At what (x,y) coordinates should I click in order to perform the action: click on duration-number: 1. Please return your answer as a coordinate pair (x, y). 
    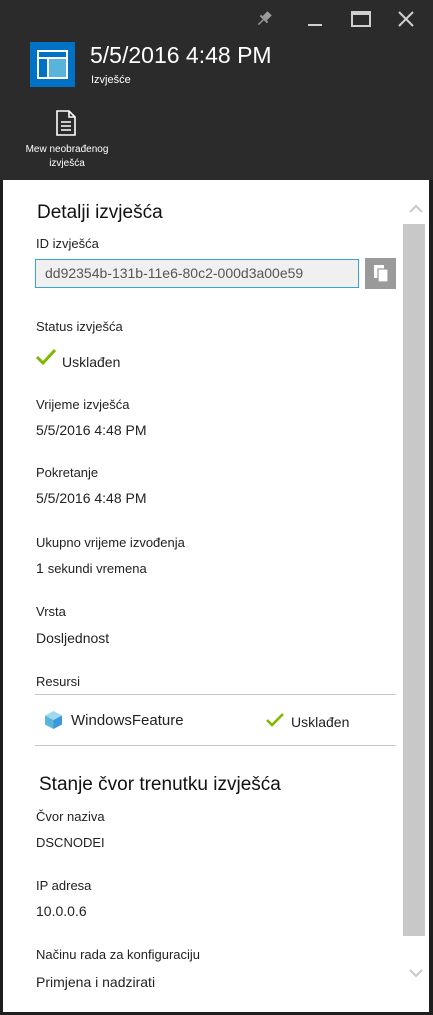
    Looking at the image, I should click on (40, 568).